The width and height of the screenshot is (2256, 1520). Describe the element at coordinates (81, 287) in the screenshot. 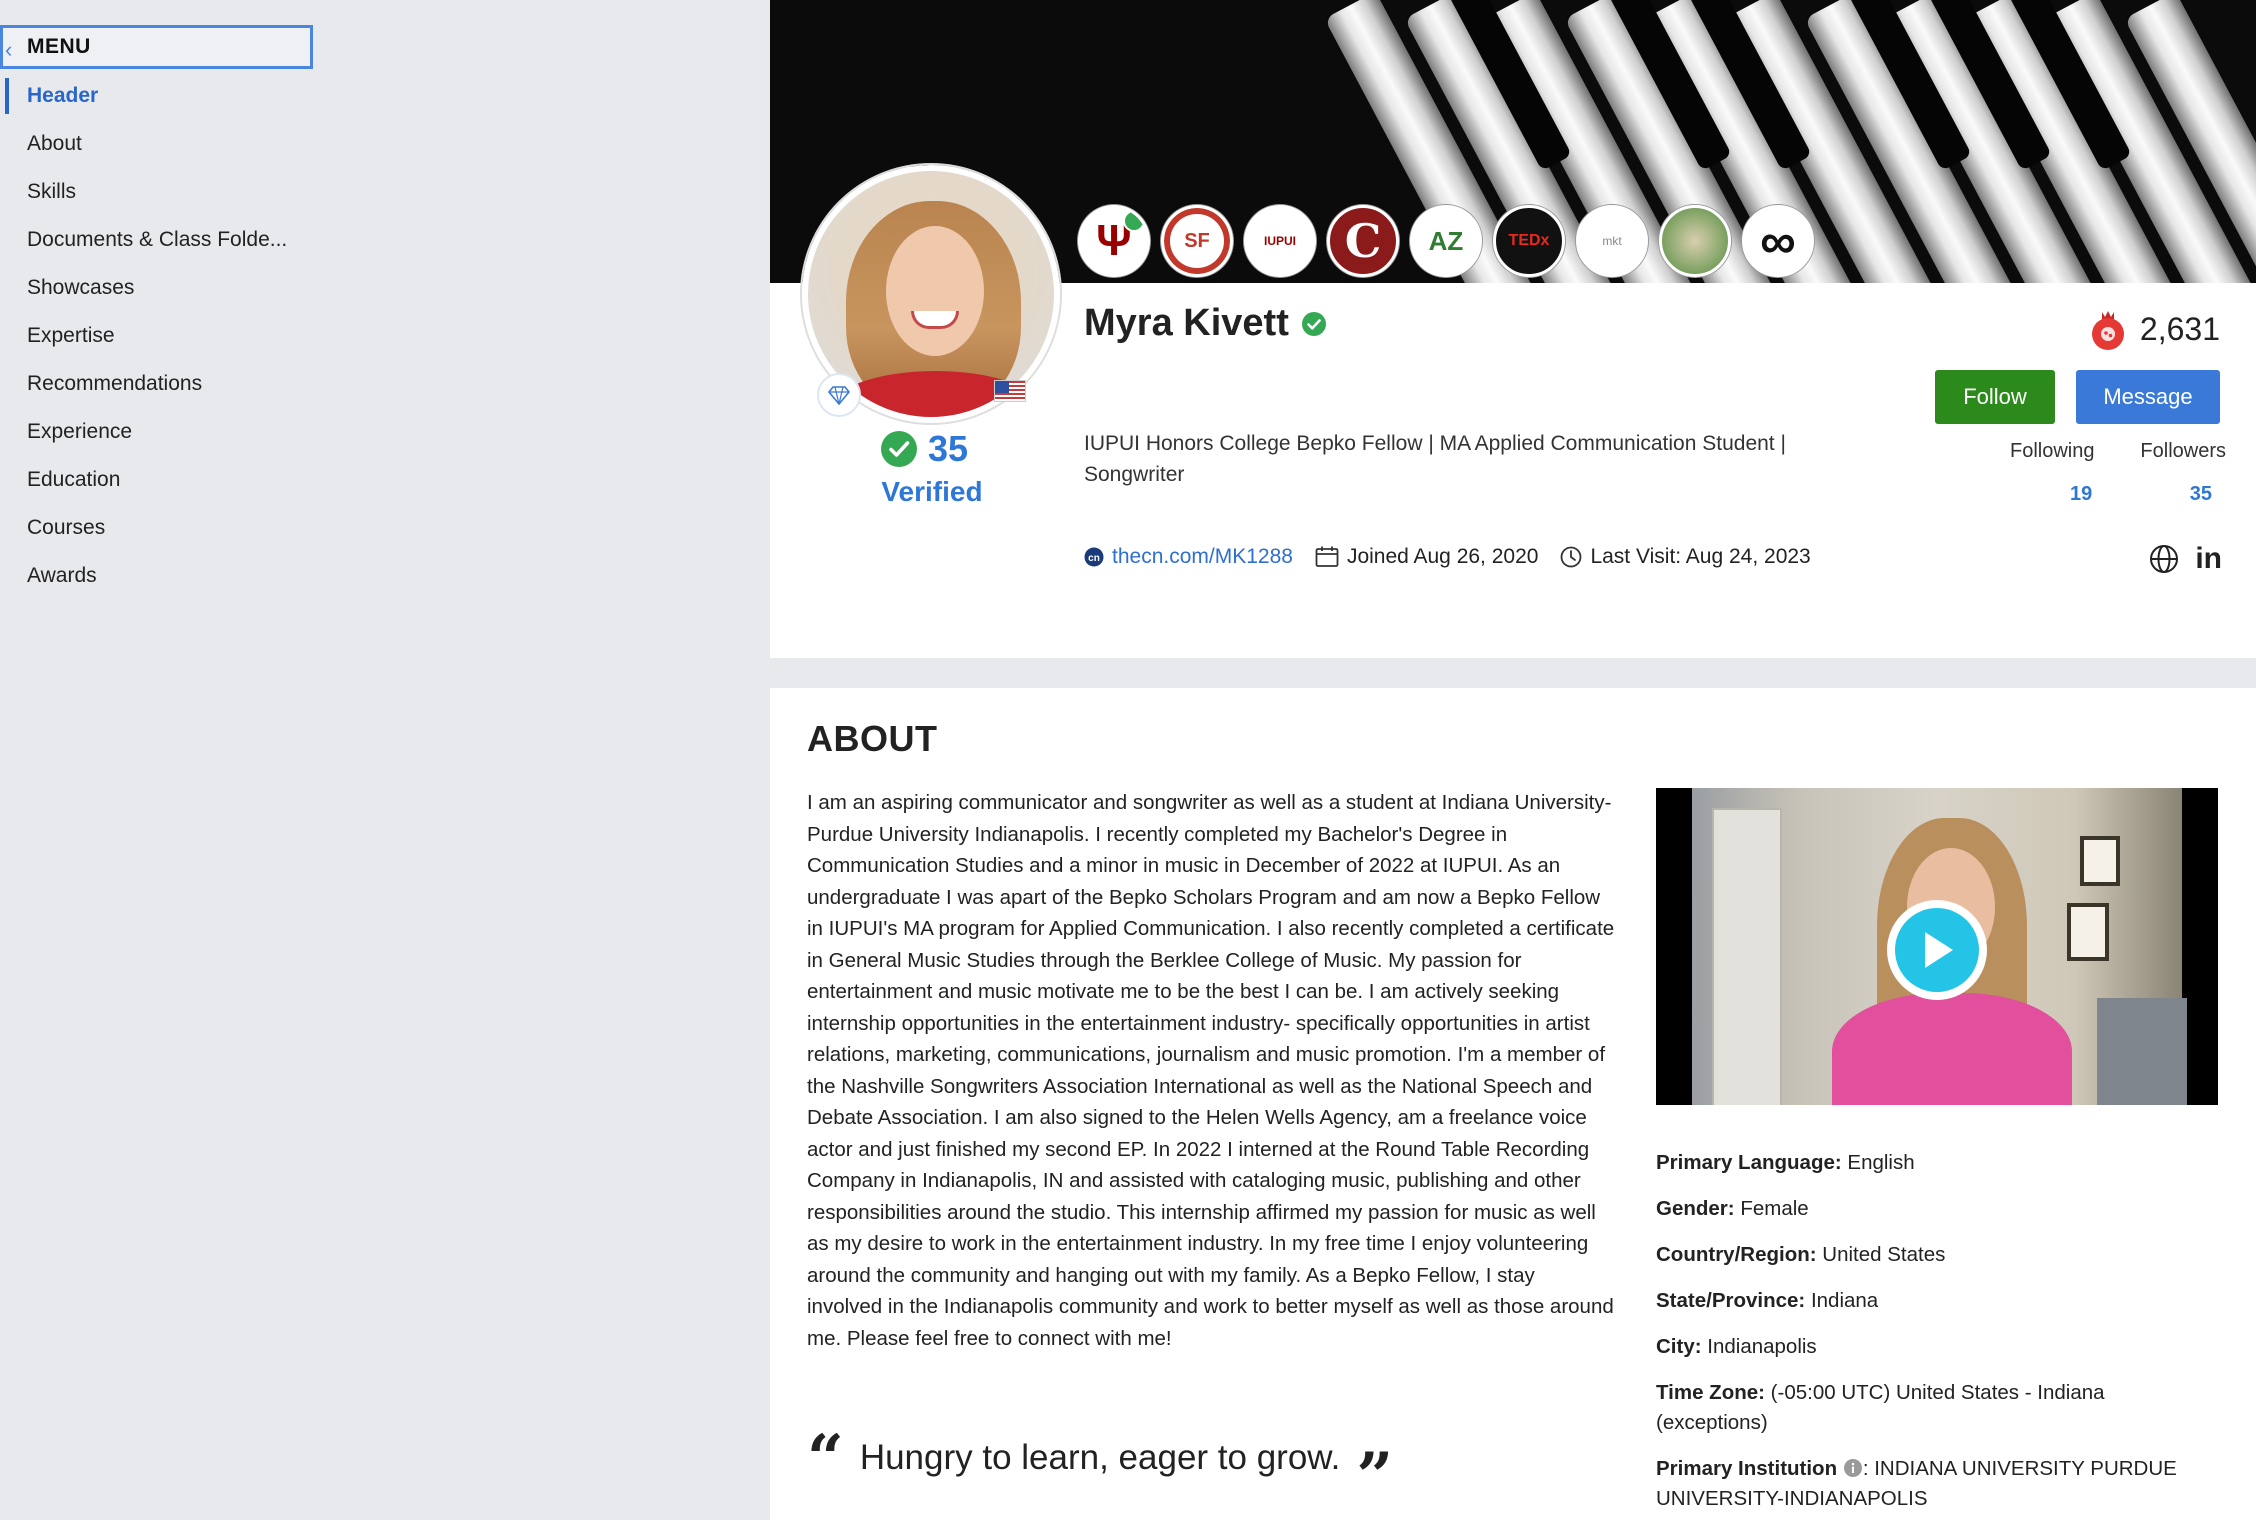

I see `menu-item-label: Showcases` at that location.